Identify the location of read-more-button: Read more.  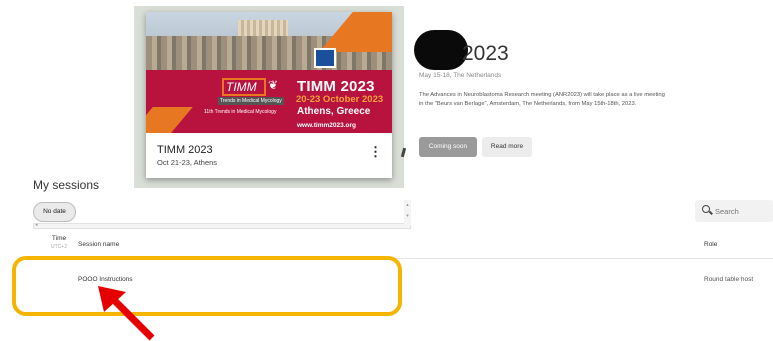
(507, 147).